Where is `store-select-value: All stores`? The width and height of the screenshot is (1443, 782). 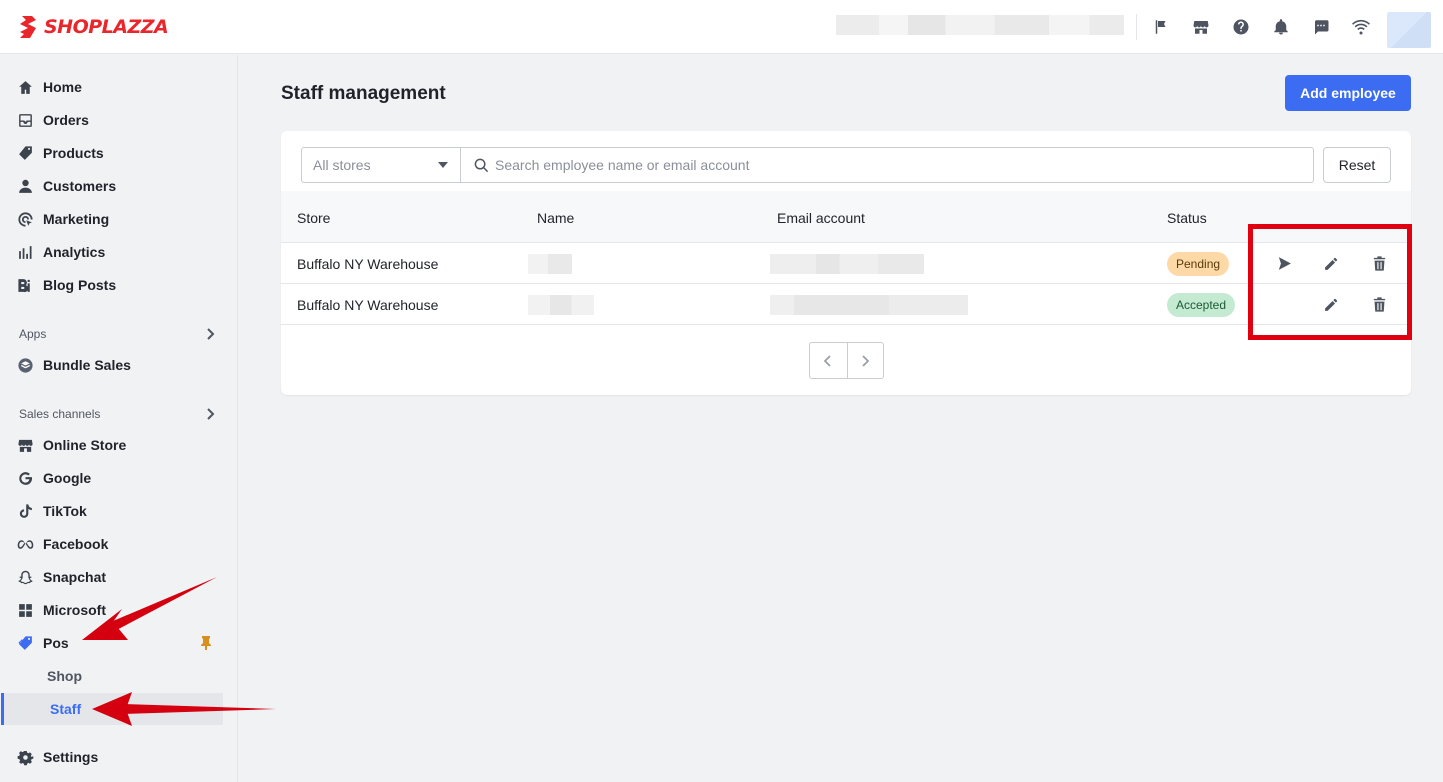
store-select-value: All stores is located at coordinates (342, 165).